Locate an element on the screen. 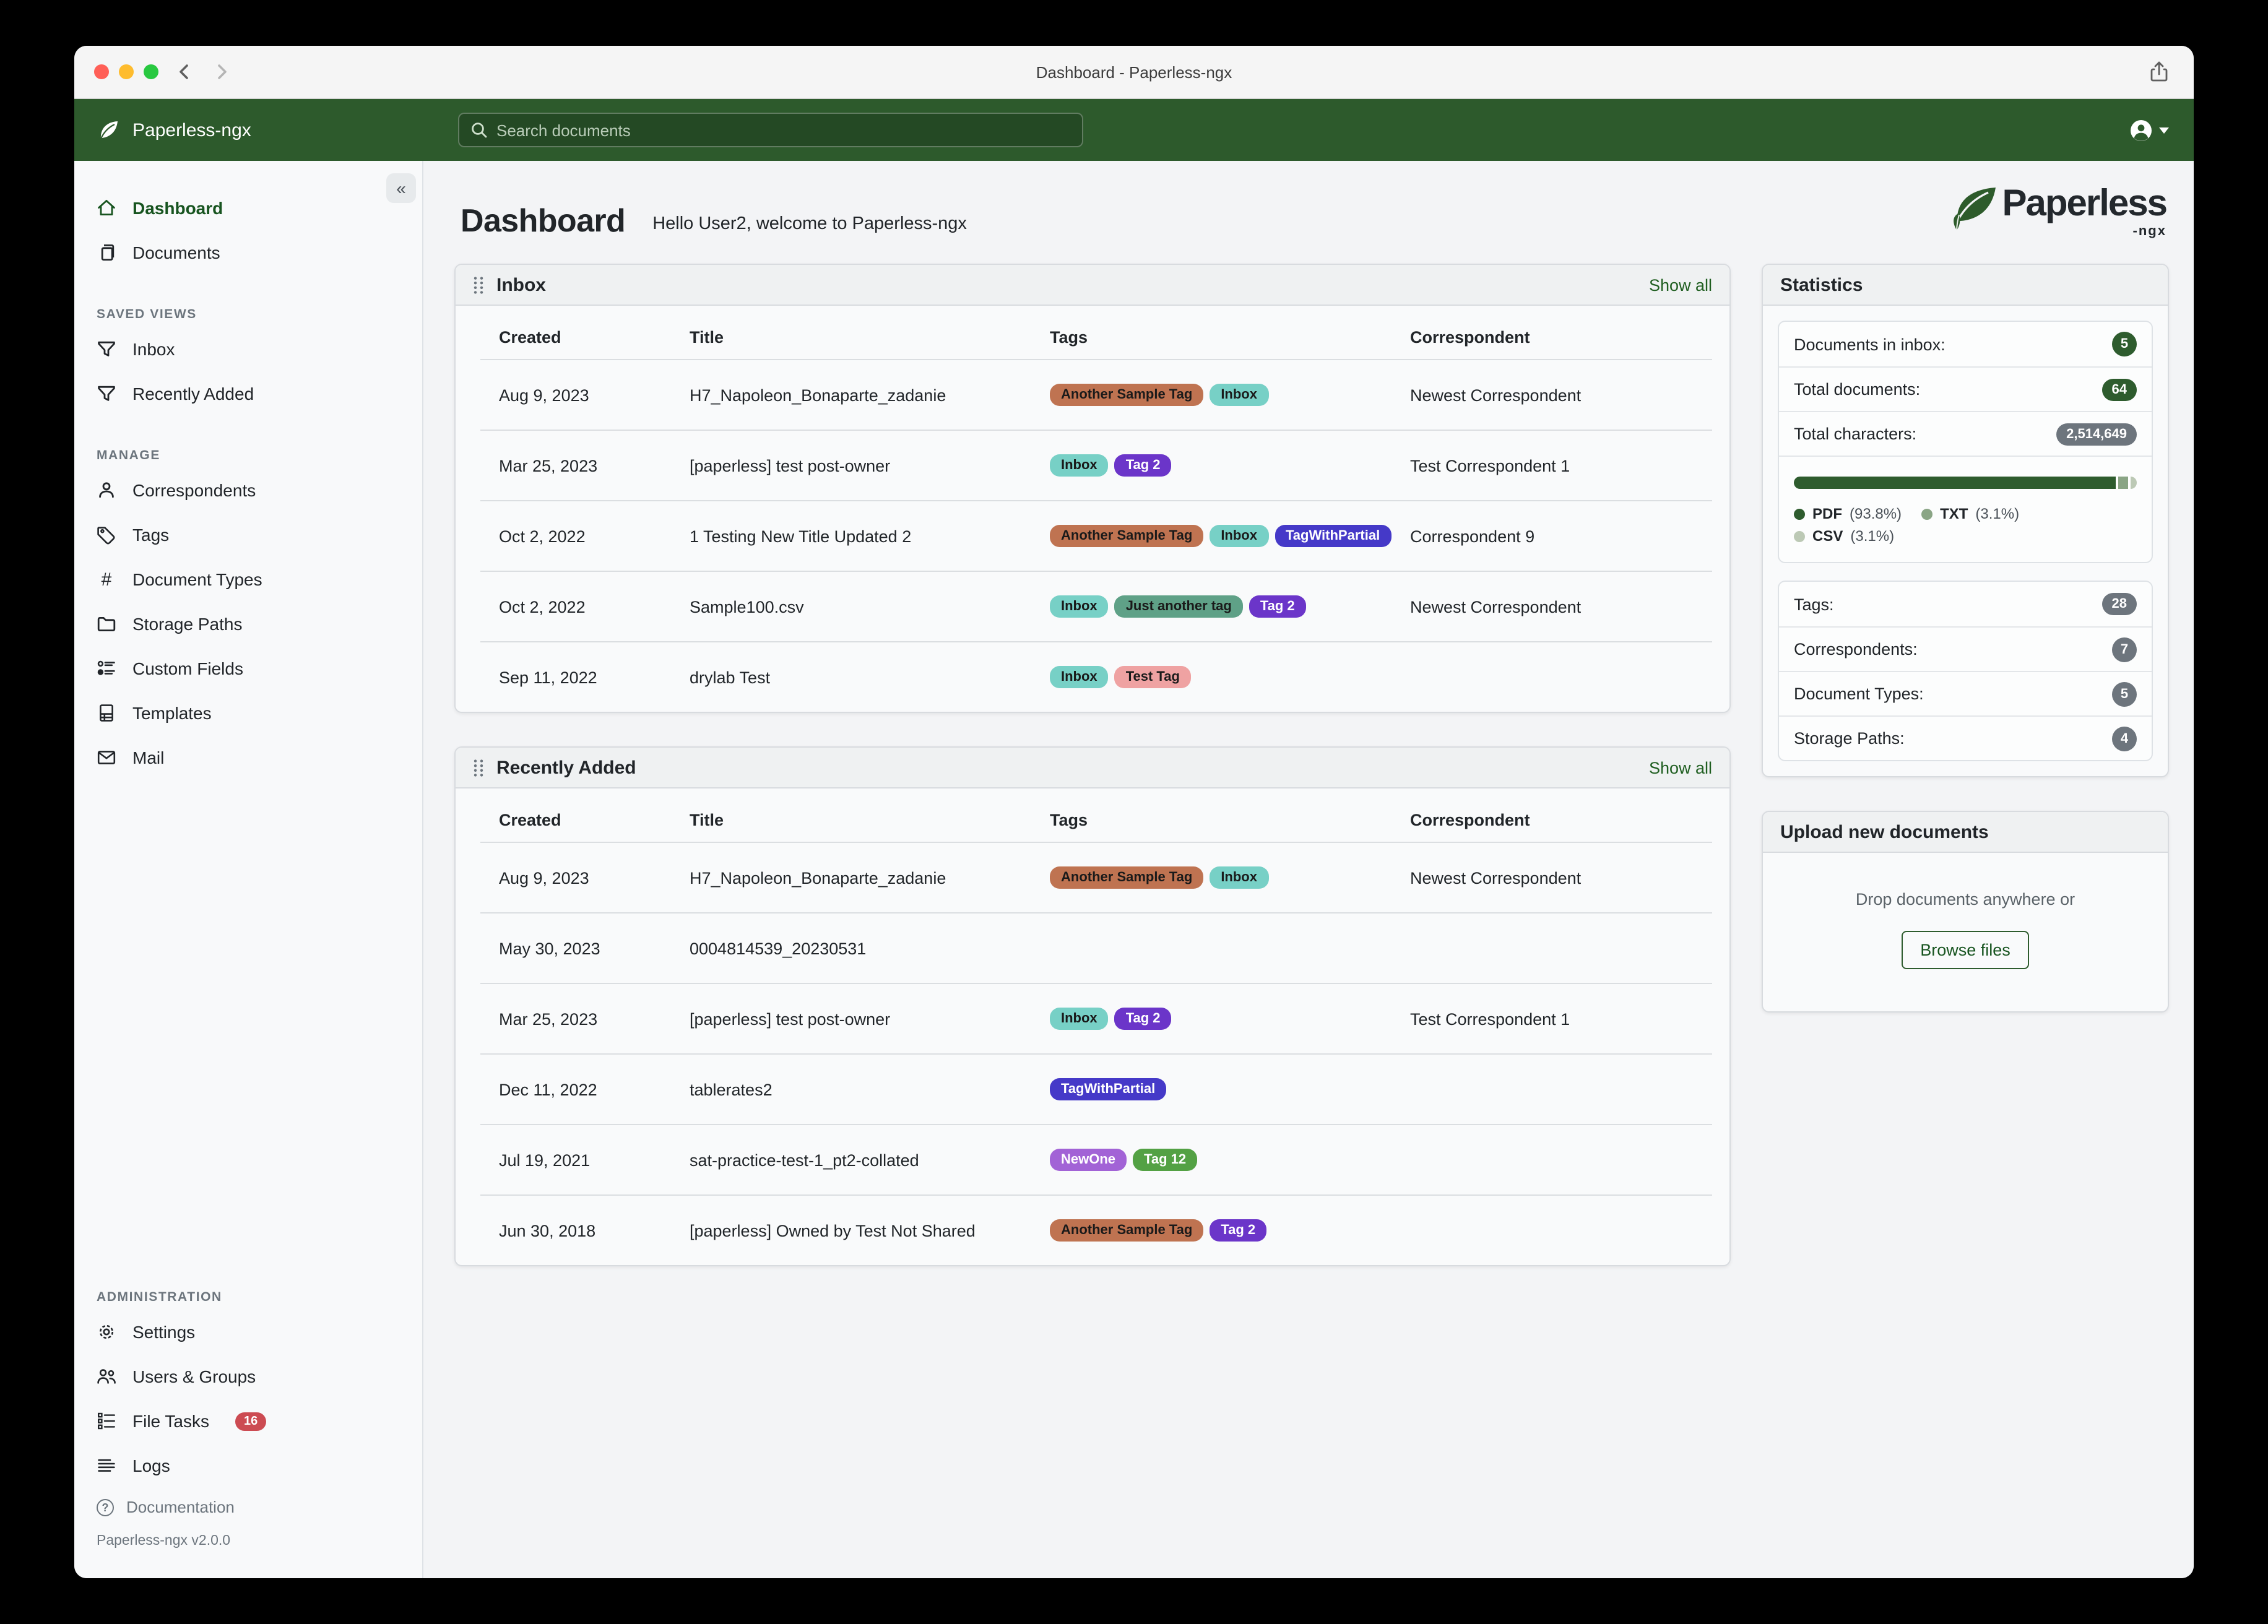  minimize-window-button is located at coordinates (126, 71).